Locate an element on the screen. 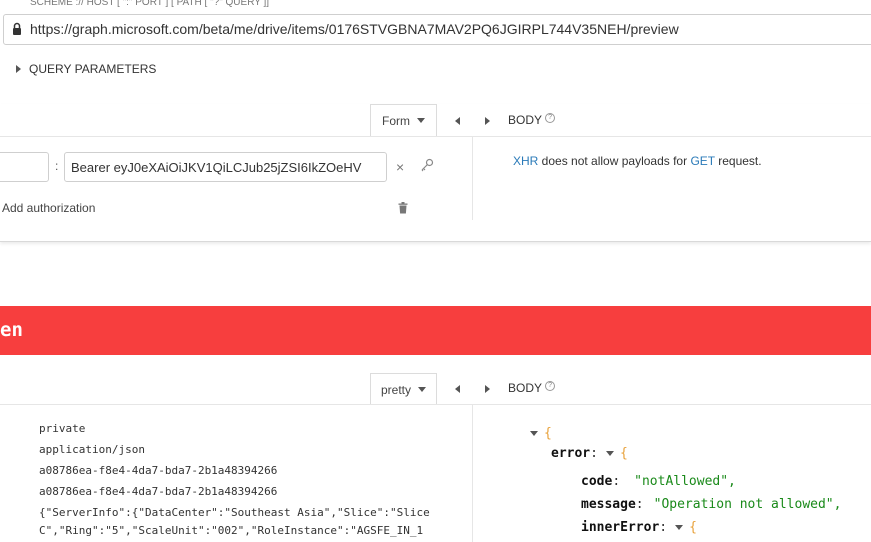 The height and width of the screenshot is (542, 871). headers-mode-label: Form is located at coordinates (396, 120).